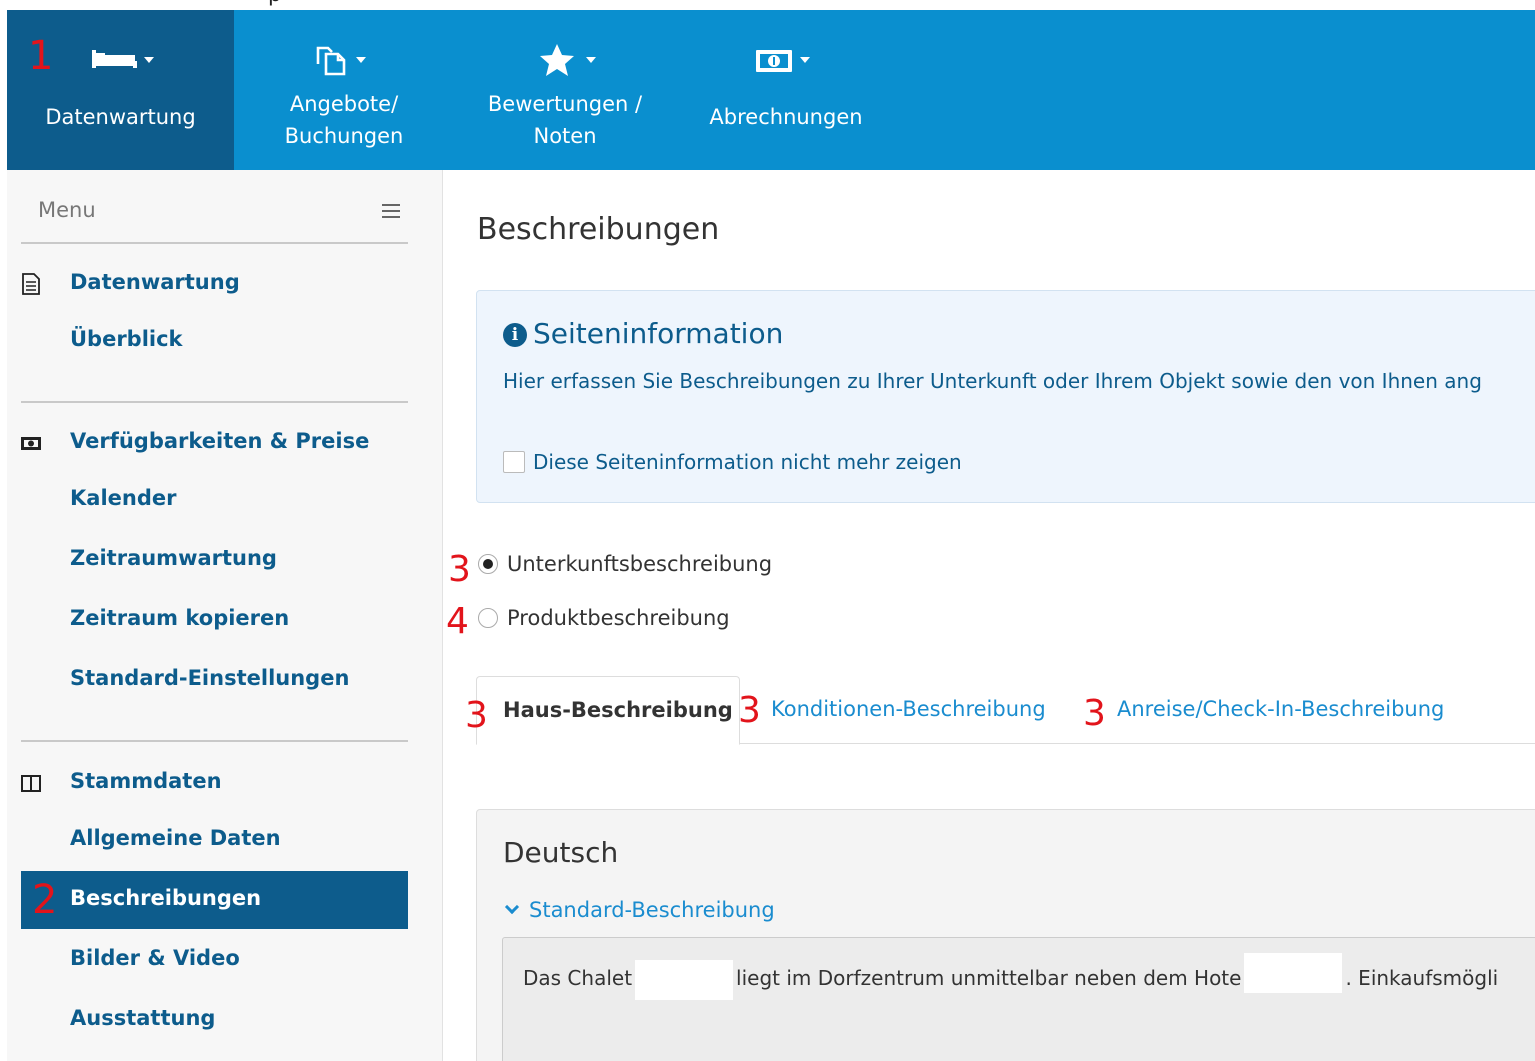 Image resolution: width=1535 pixels, height=1061 pixels. Describe the element at coordinates (214, 840) in the screenshot. I see `sidebar-item-allgemeine-daten: Allgemeine Daten` at that location.